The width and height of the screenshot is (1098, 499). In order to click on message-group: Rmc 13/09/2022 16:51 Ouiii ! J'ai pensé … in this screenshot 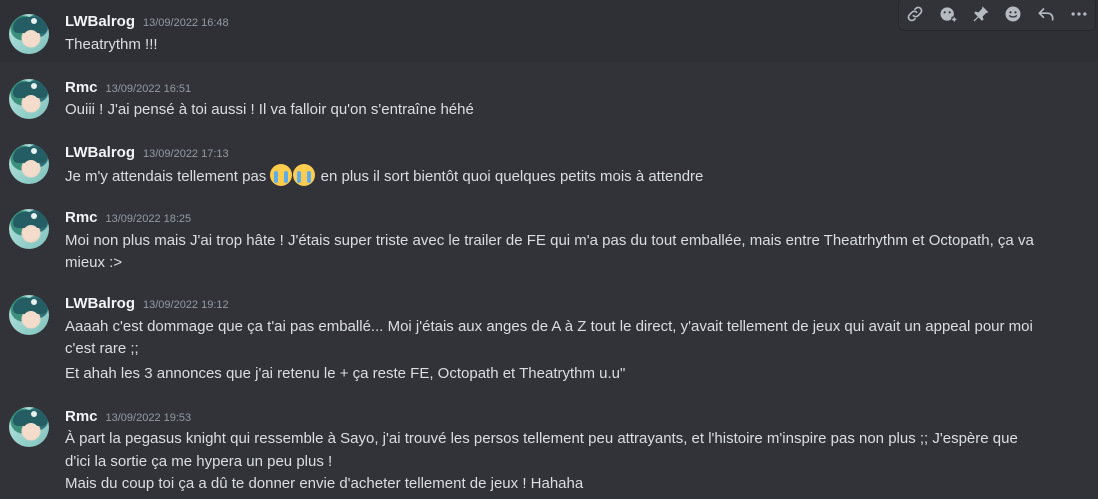, I will do `click(549, 100)`.